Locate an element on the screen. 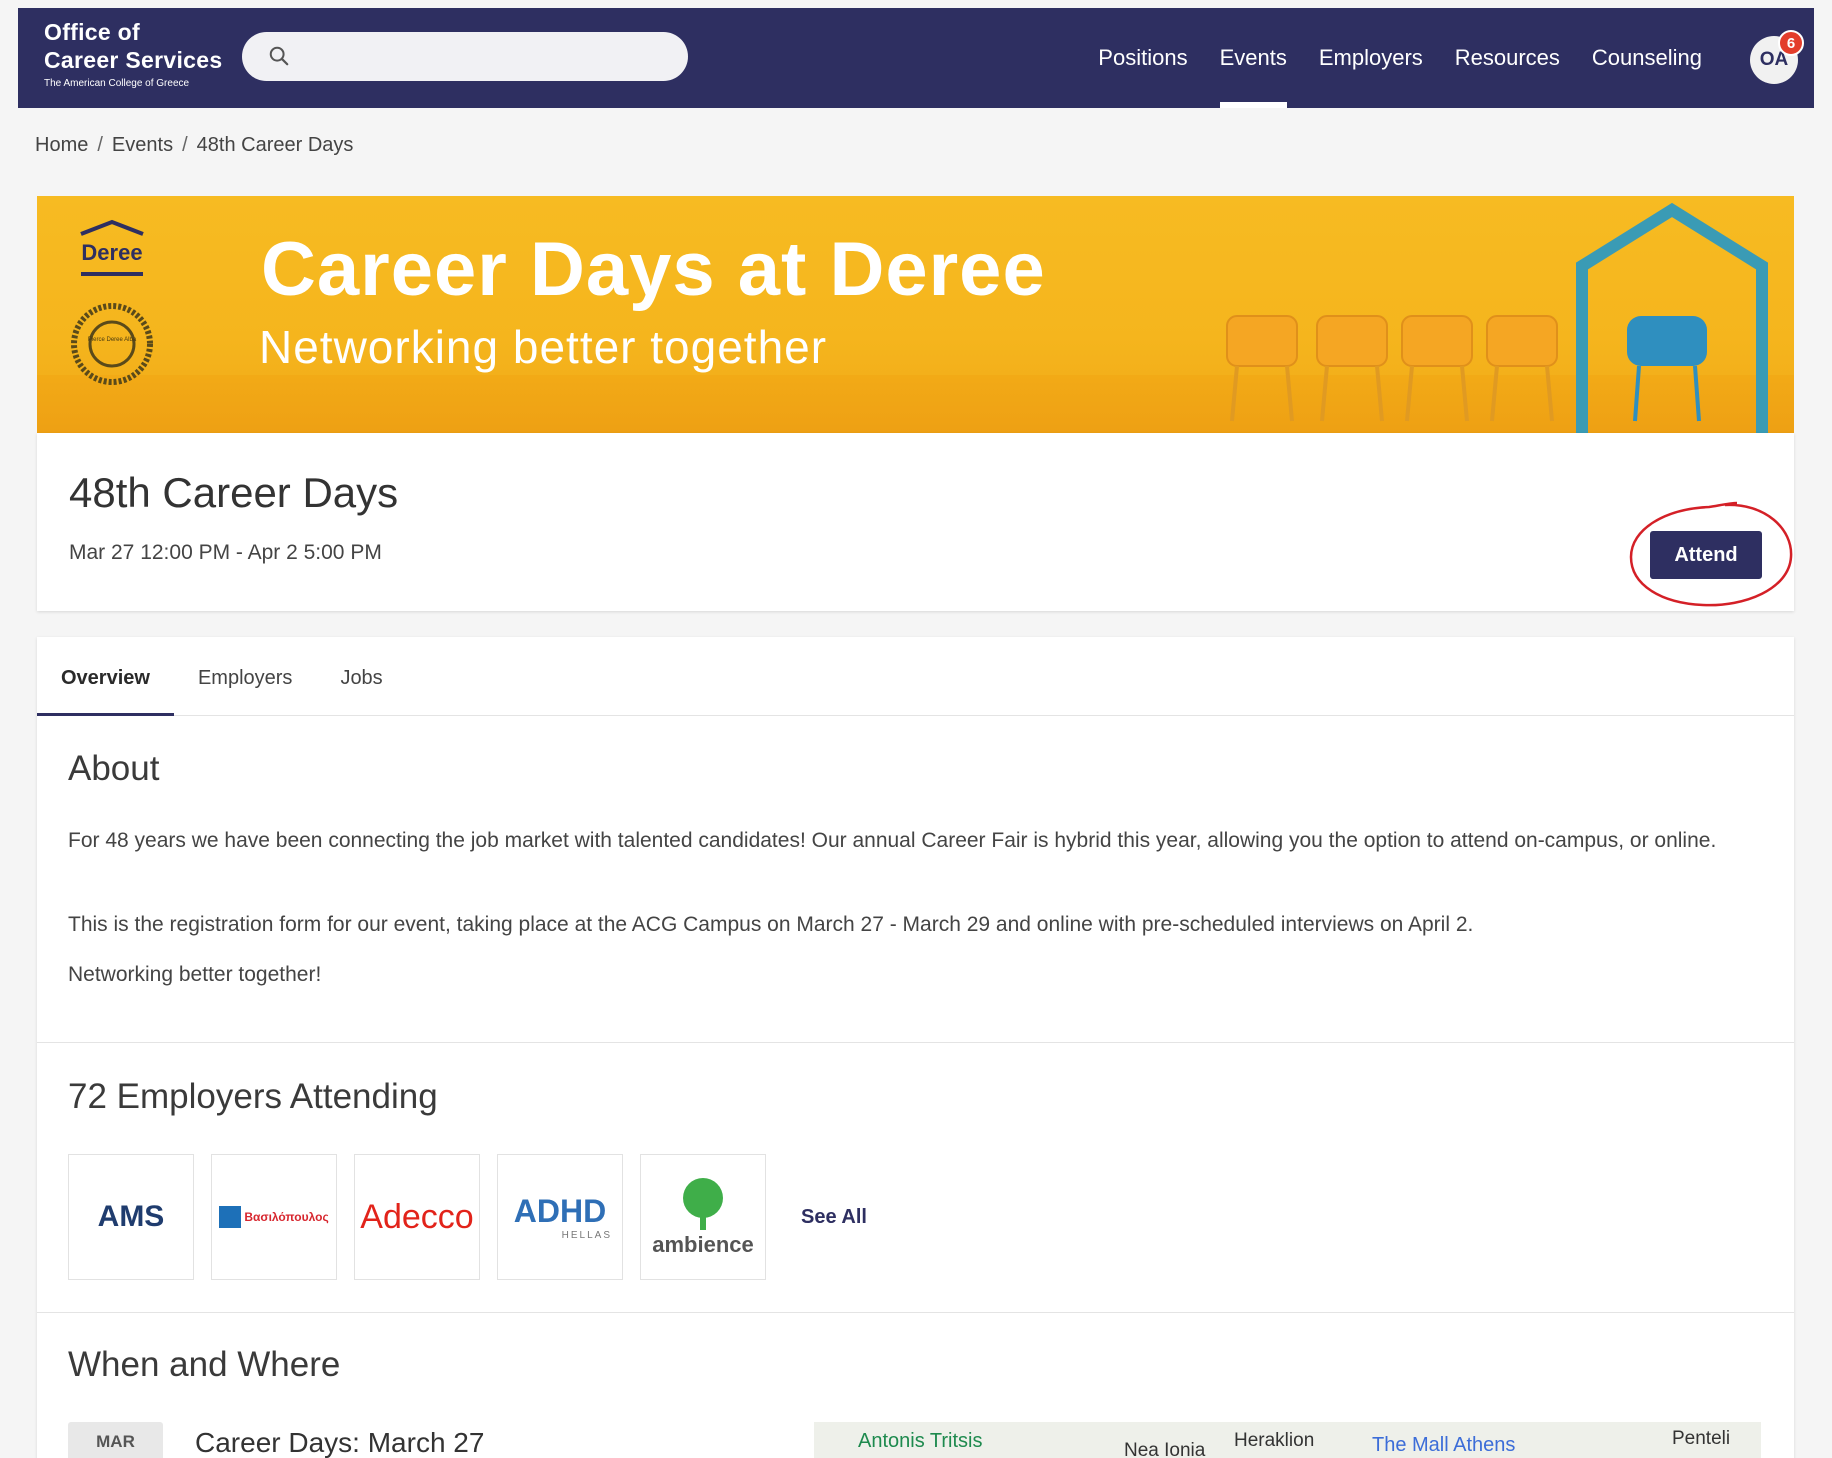 Image resolution: width=1832 pixels, height=1458 pixels. chairs-illustration-icon is located at coordinates (1497, 317).